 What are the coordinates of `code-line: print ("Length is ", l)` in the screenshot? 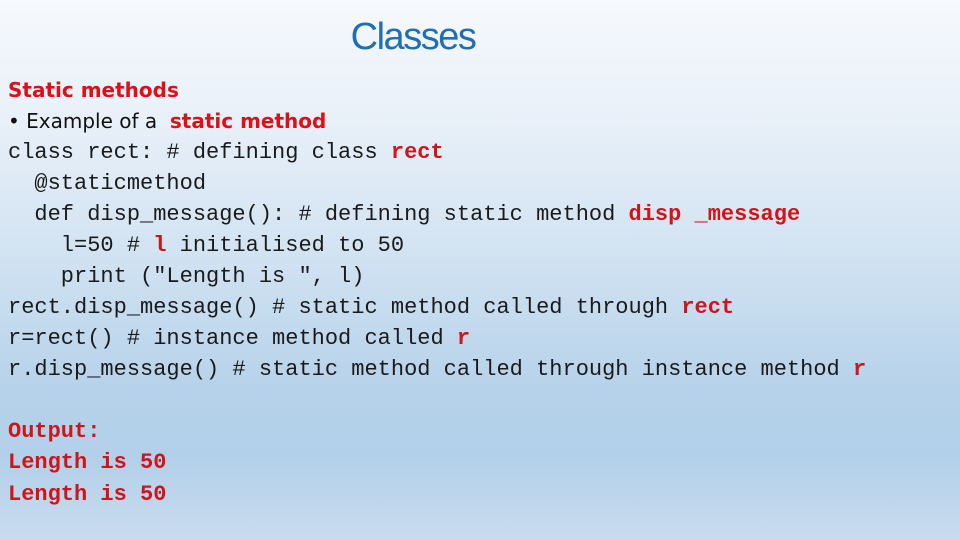 It's located at (186, 276).